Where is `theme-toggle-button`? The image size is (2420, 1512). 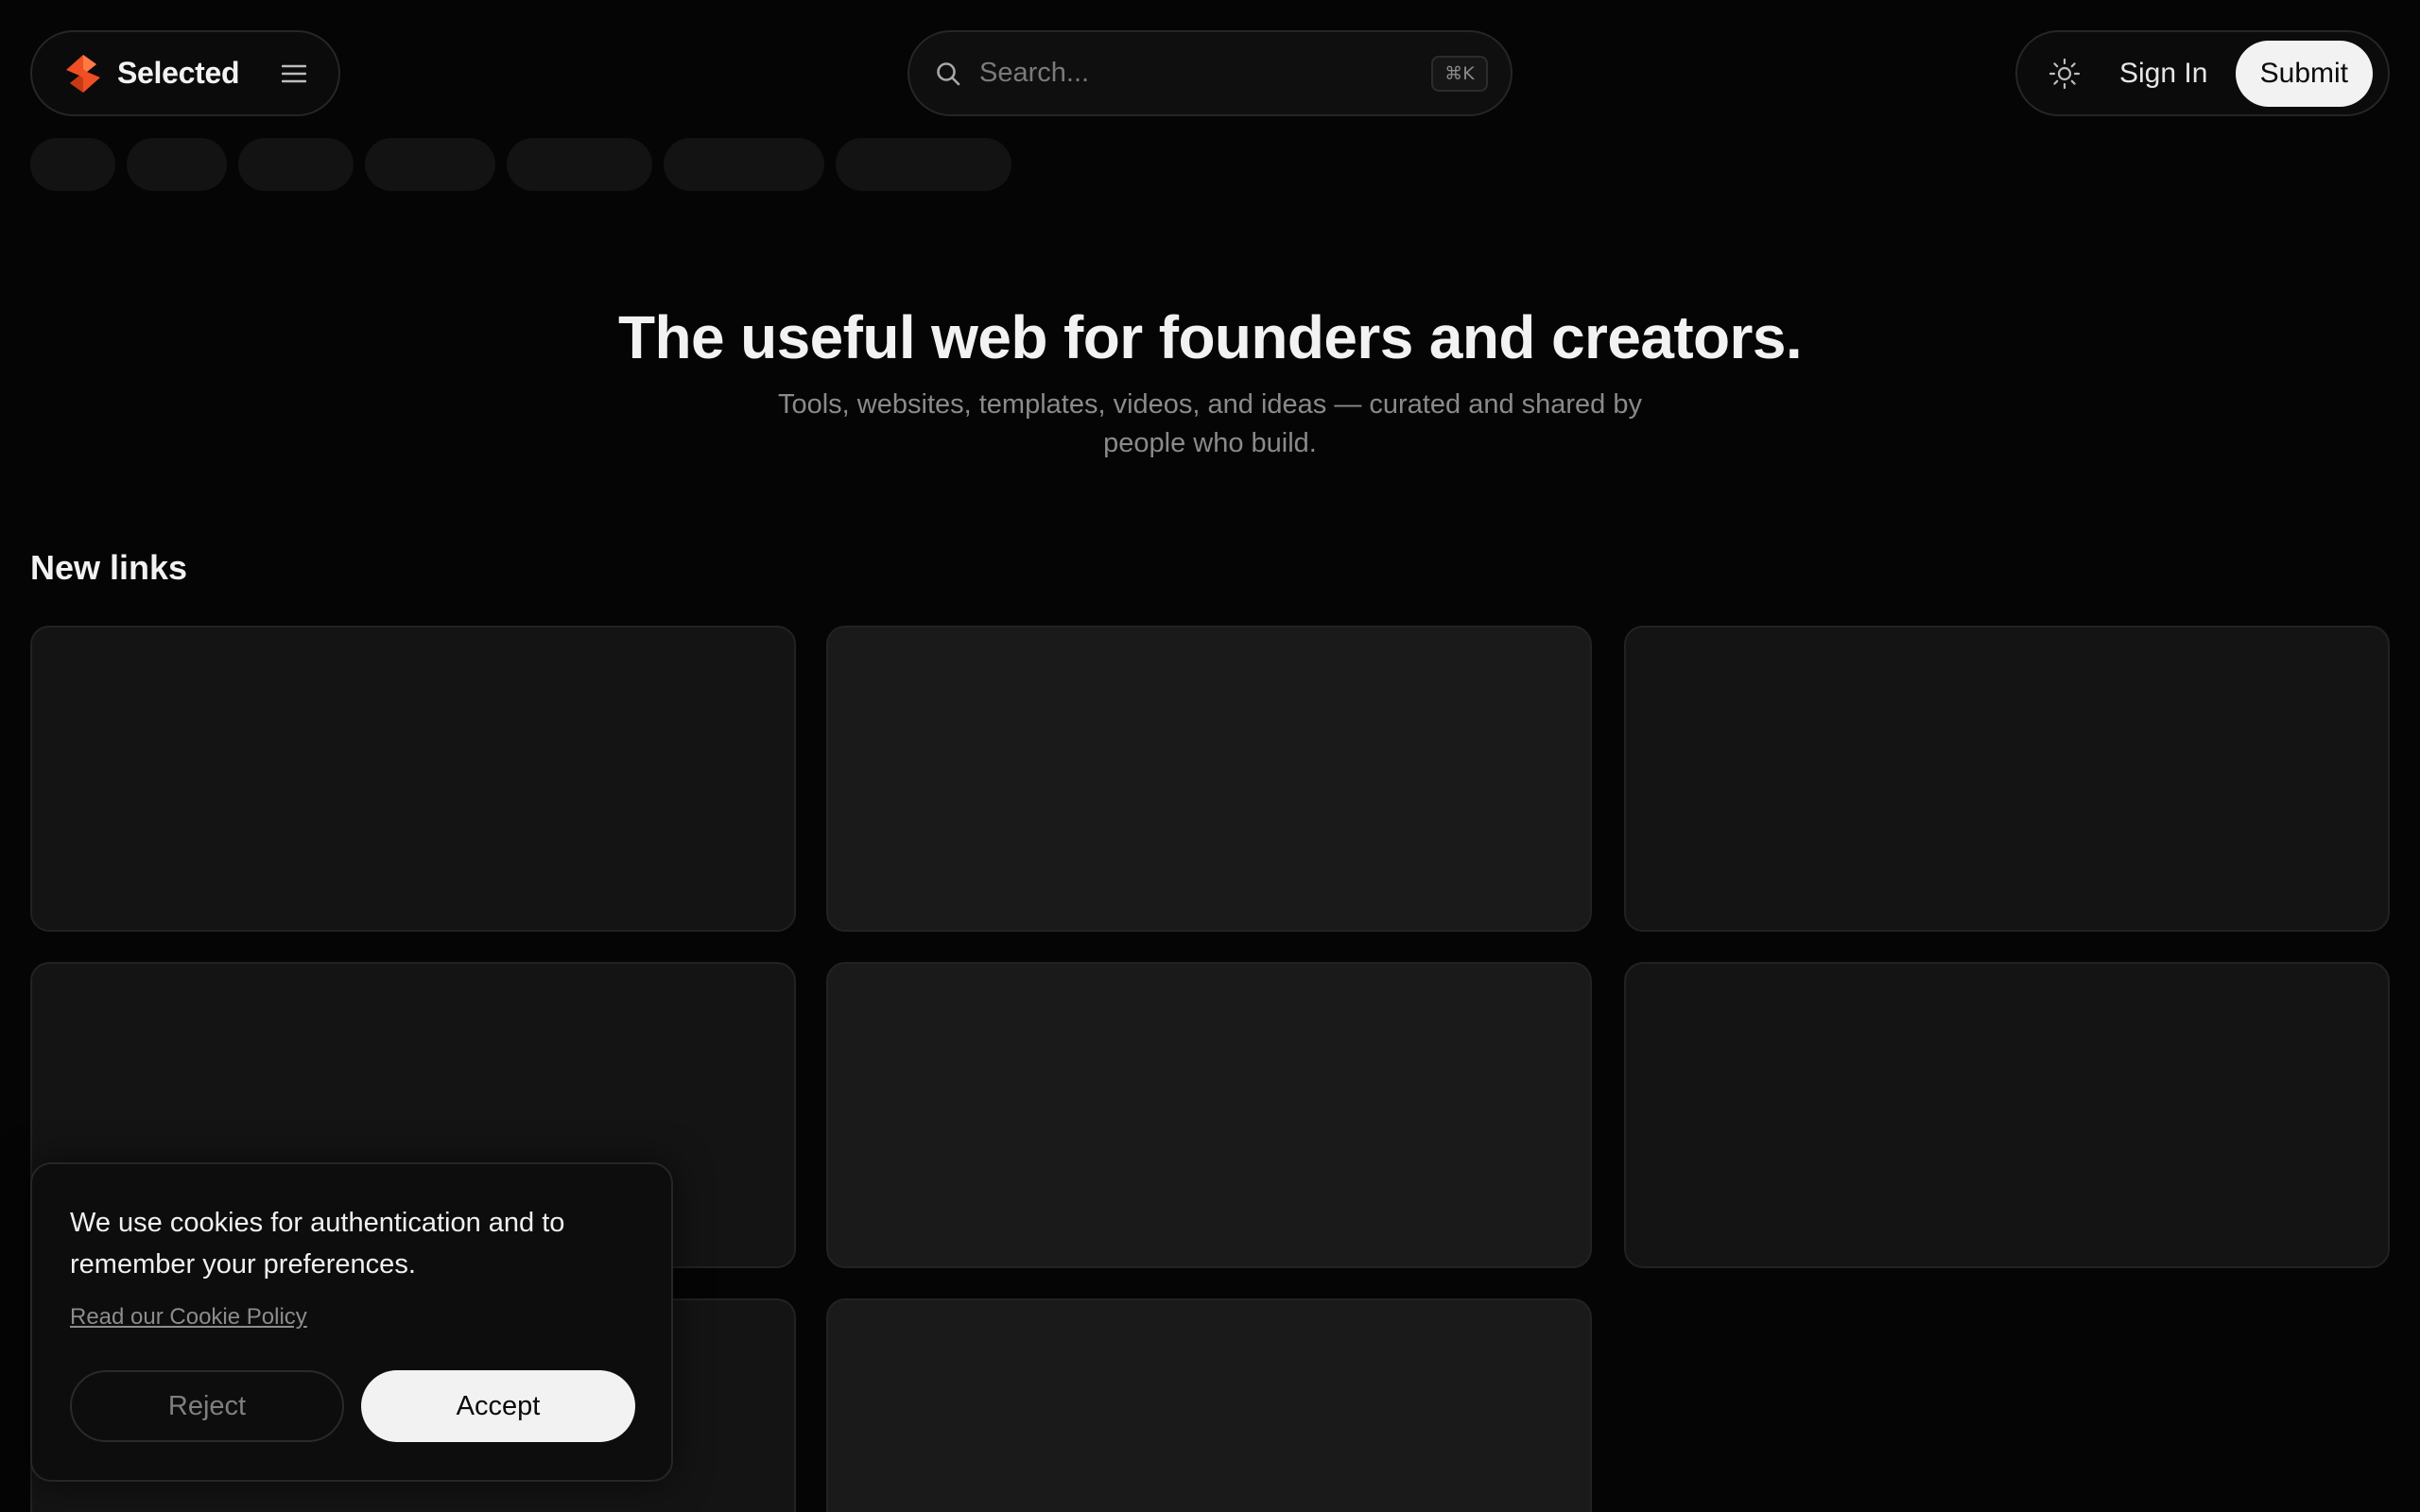 theme-toggle-button is located at coordinates (2064, 74).